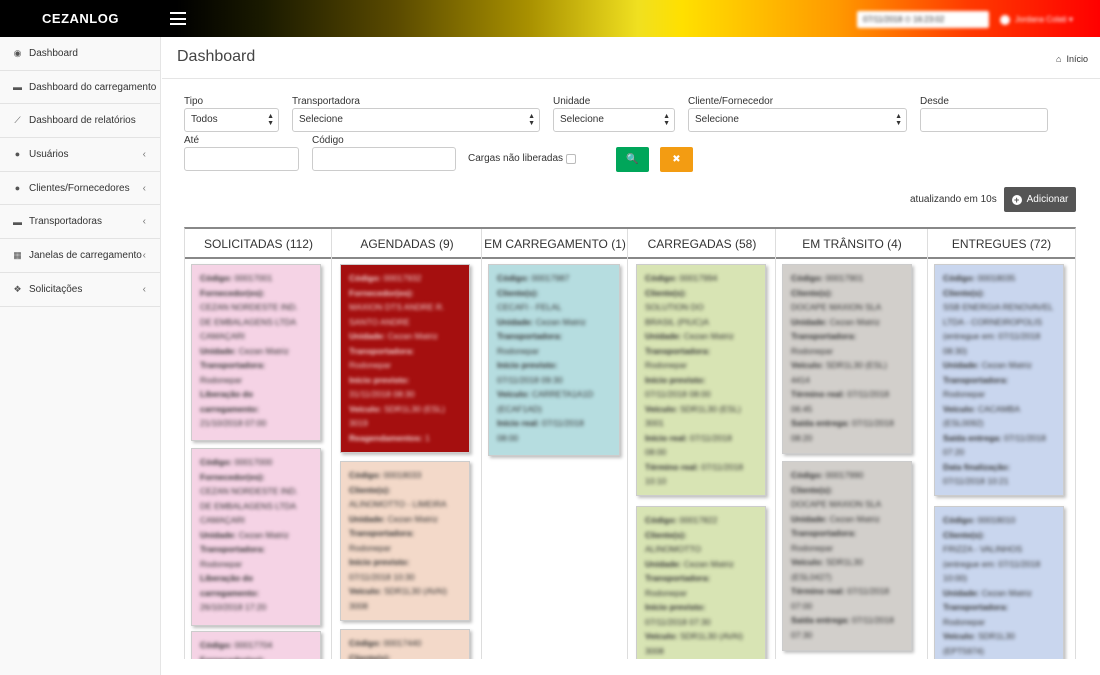 The height and width of the screenshot is (675, 1100). I want to click on desde-input, so click(984, 120).